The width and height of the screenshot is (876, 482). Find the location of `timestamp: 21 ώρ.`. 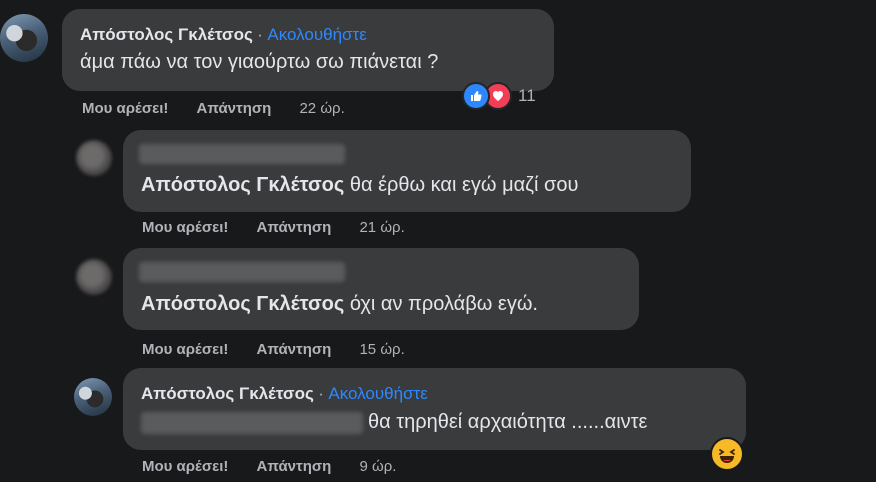

timestamp: 21 ώρ. is located at coordinates (381, 227).